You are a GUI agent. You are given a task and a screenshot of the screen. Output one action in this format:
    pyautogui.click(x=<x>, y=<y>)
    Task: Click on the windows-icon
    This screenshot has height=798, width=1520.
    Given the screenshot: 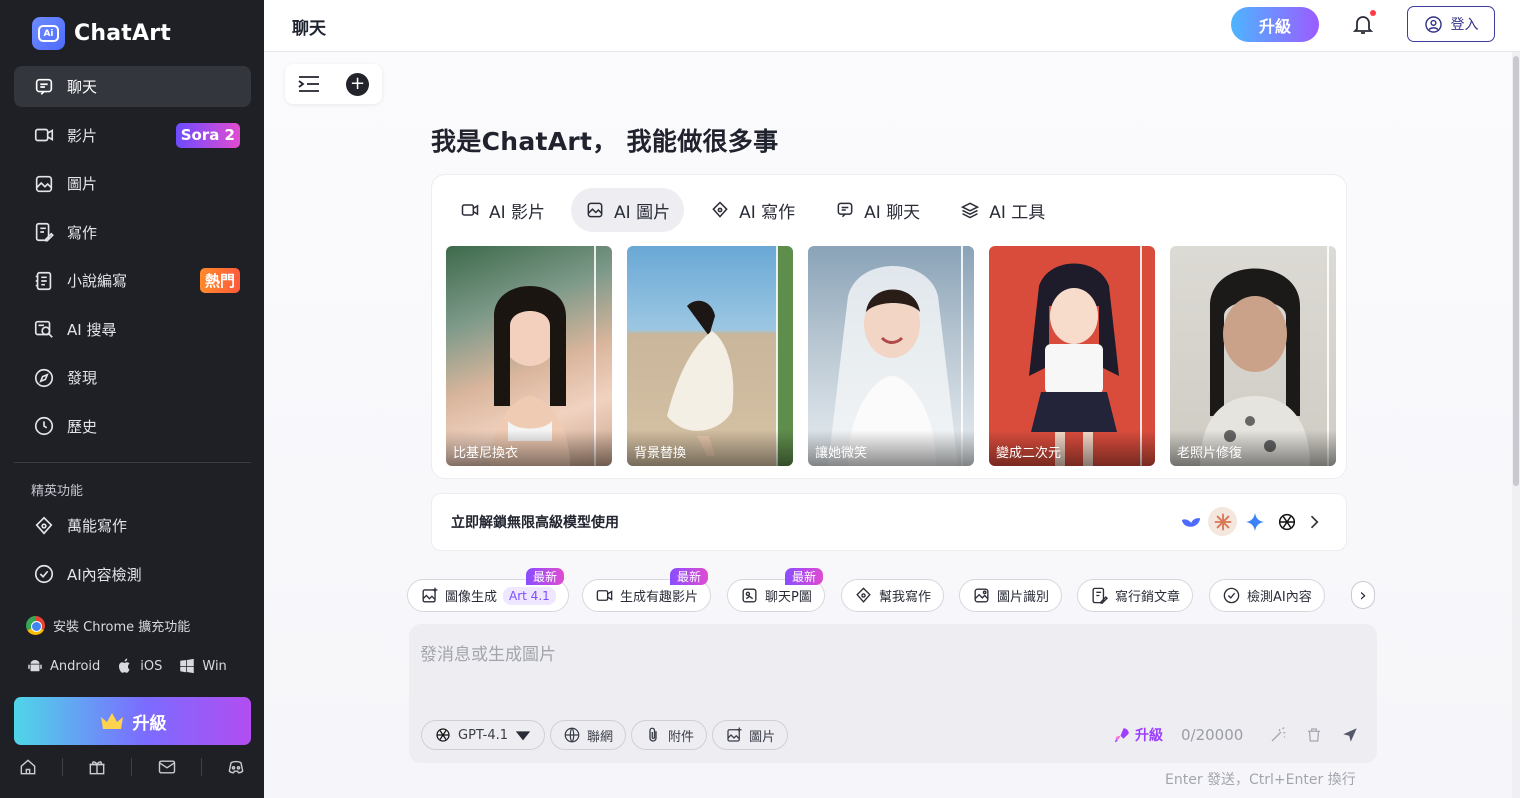 What is the action you would take?
    pyautogui.click(x=187, y=666)
    